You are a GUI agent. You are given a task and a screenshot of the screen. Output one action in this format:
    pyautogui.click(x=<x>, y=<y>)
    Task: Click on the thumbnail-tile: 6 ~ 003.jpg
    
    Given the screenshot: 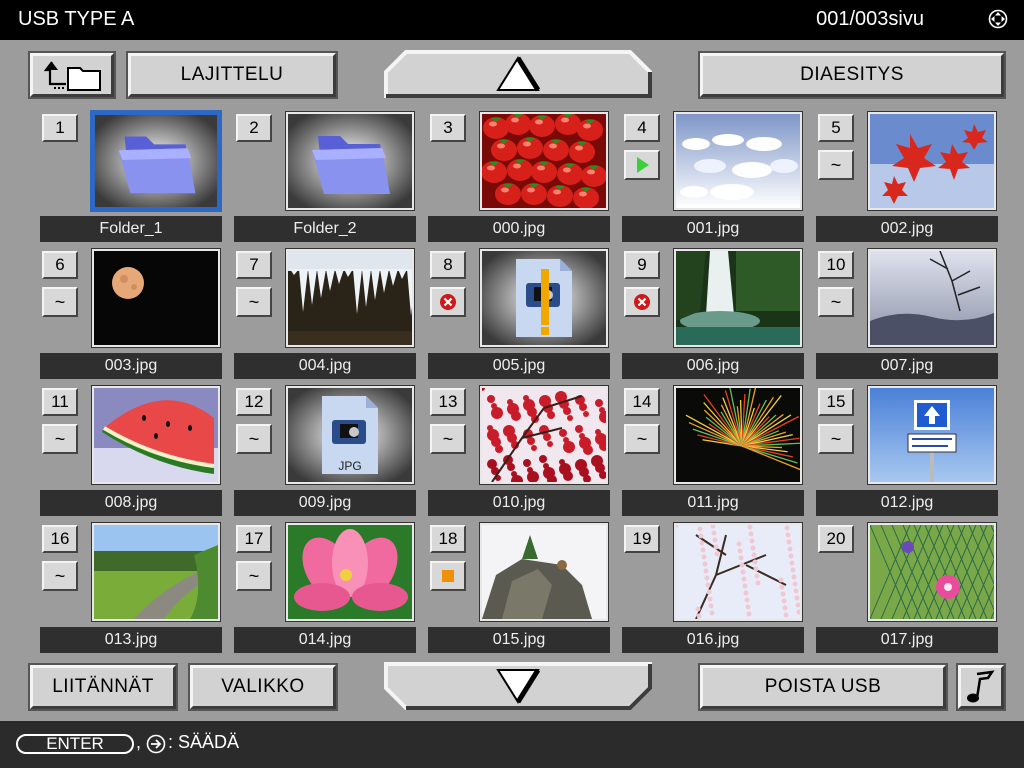 What is the action you would take?
    pyautogui.click(x=135, y=313)
    